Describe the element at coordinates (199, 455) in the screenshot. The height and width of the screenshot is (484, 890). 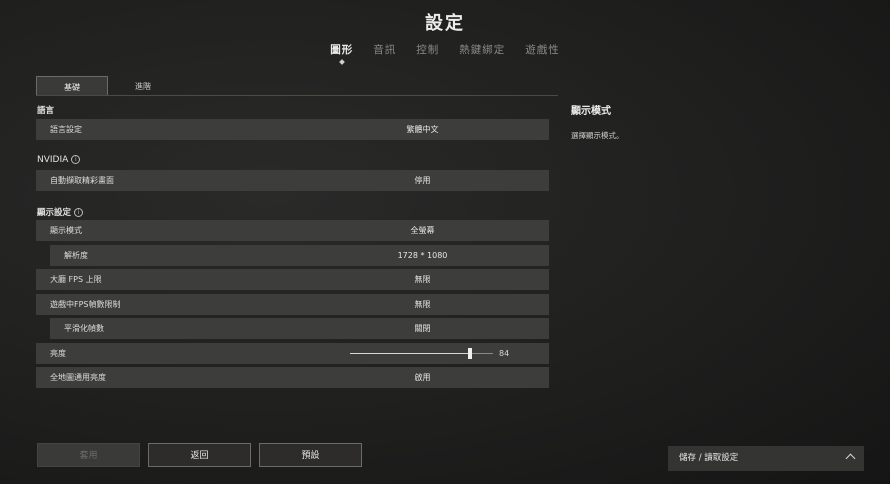
I see `back-button: 返回` at that location.